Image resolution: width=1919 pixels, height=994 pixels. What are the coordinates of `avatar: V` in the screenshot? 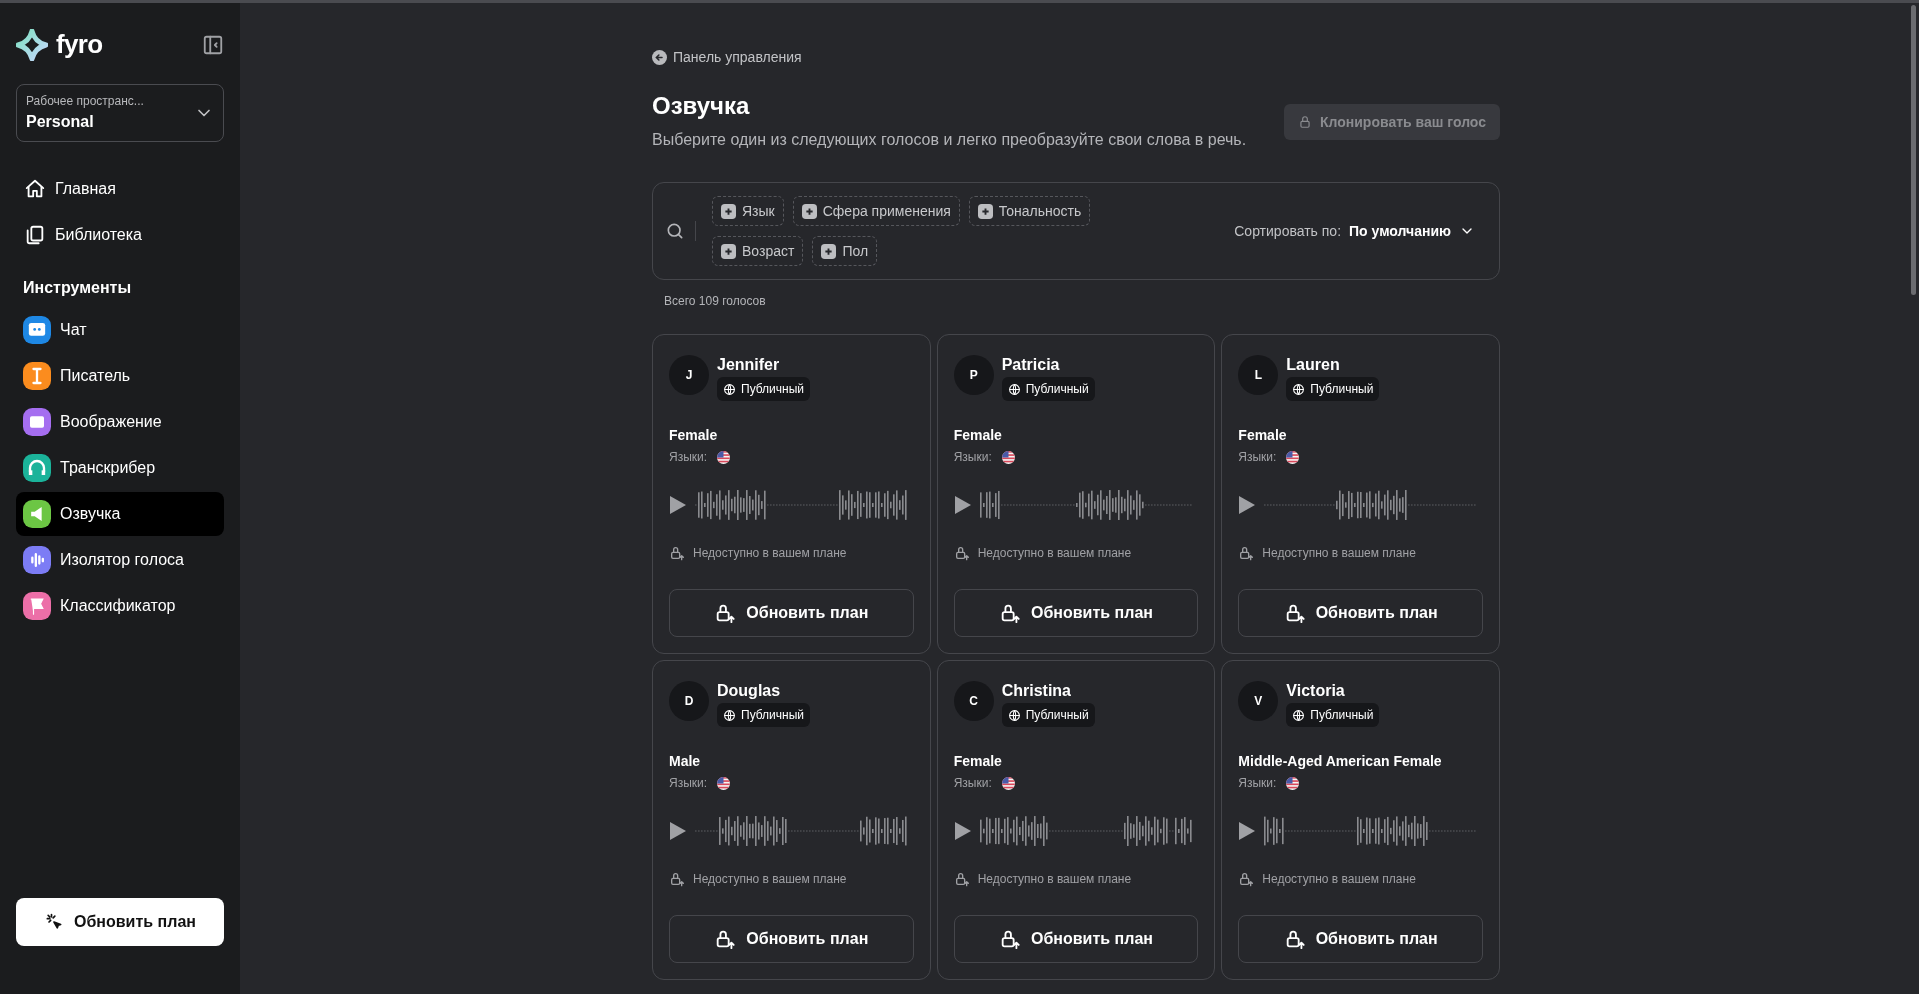 It's located at (1258, 701).